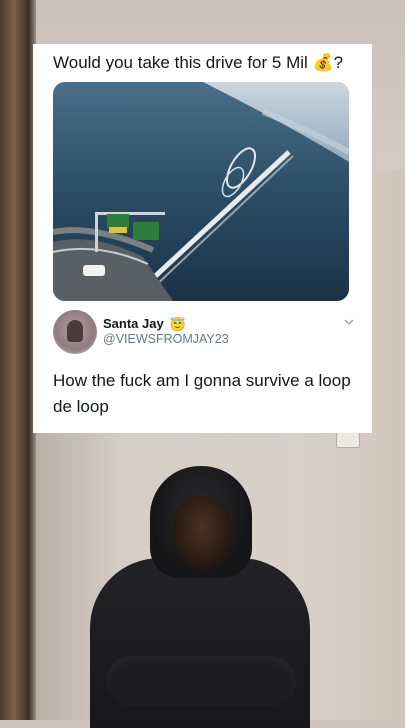 The image size is (405, 728). What do you see at coordinates (75, 332) in the screenshot?
I see `avatar` at bounding box center [75, 332].